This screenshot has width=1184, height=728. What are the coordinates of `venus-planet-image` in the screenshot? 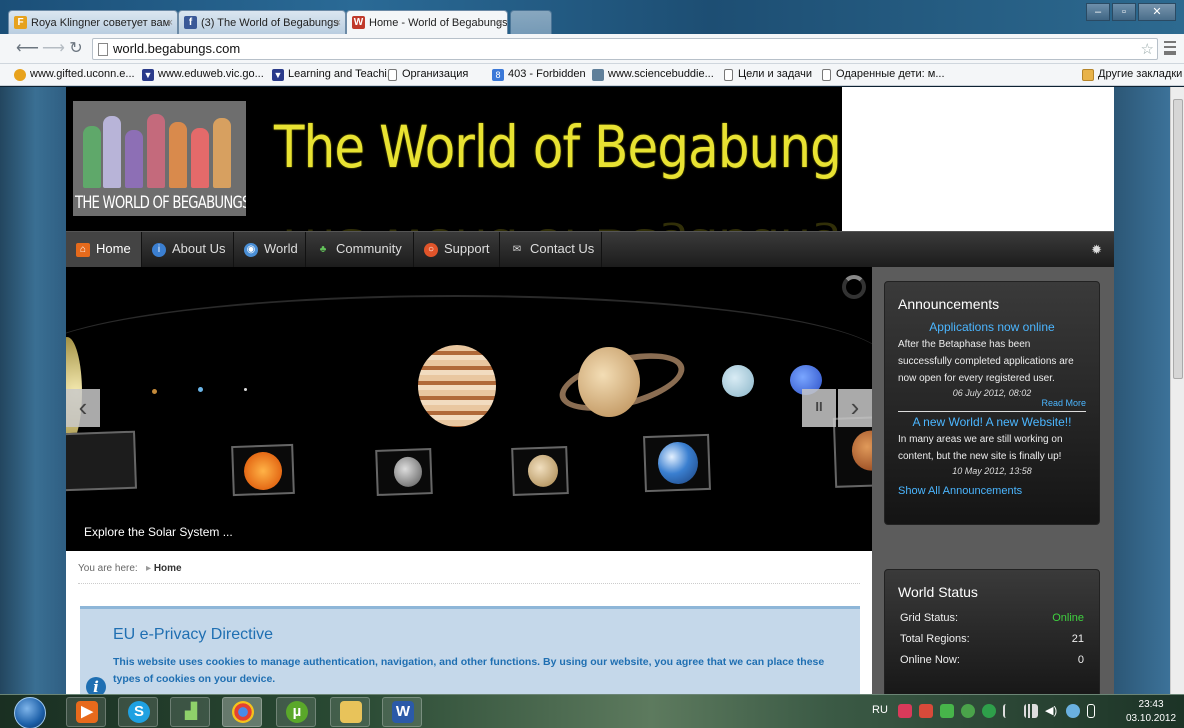 It's located at (200, 389).